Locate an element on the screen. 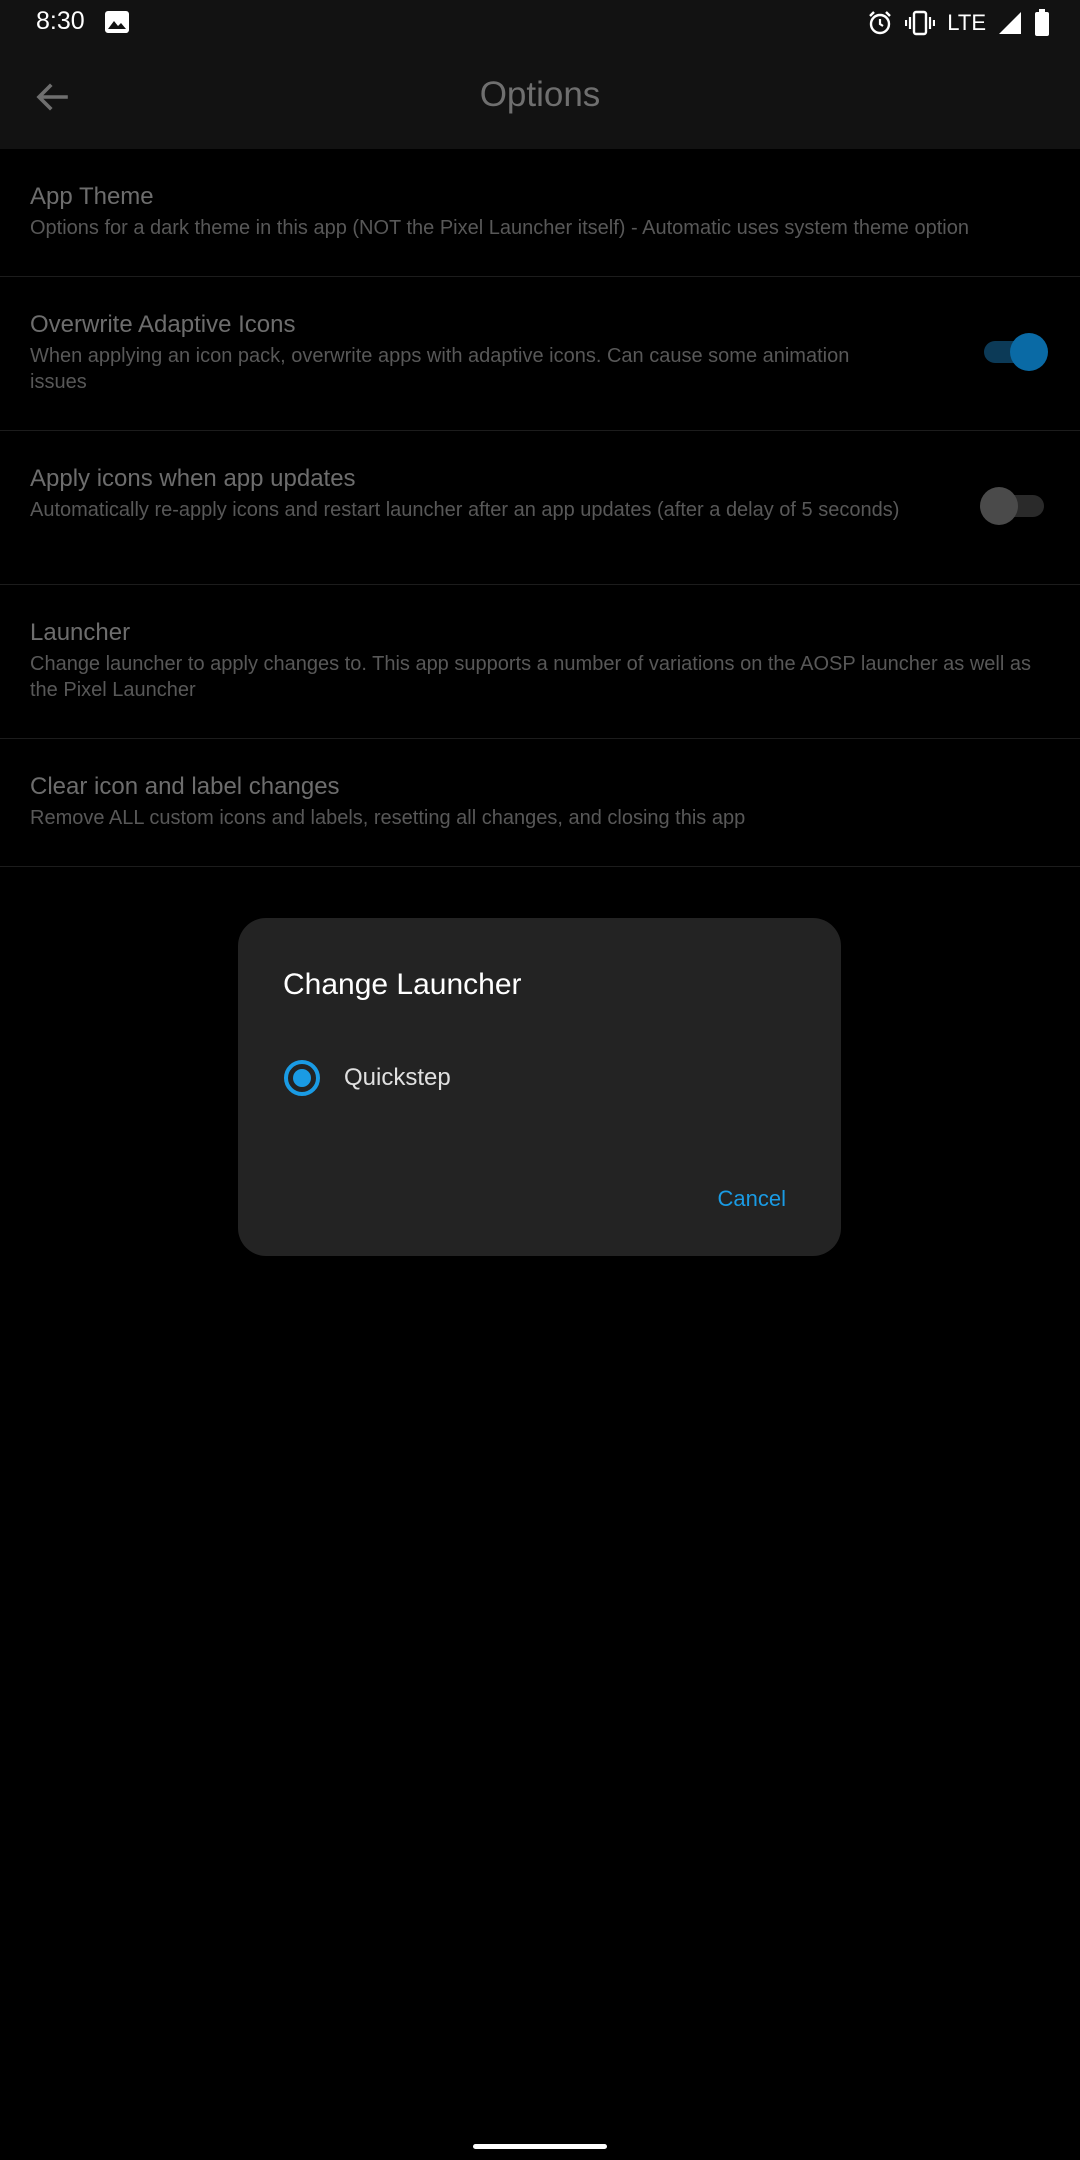 The height and width of the screenshot is (2160, 1080). change-launcher-dialog: Change Launcher Quickstep Cancel is located at coordinates (539, 1087).